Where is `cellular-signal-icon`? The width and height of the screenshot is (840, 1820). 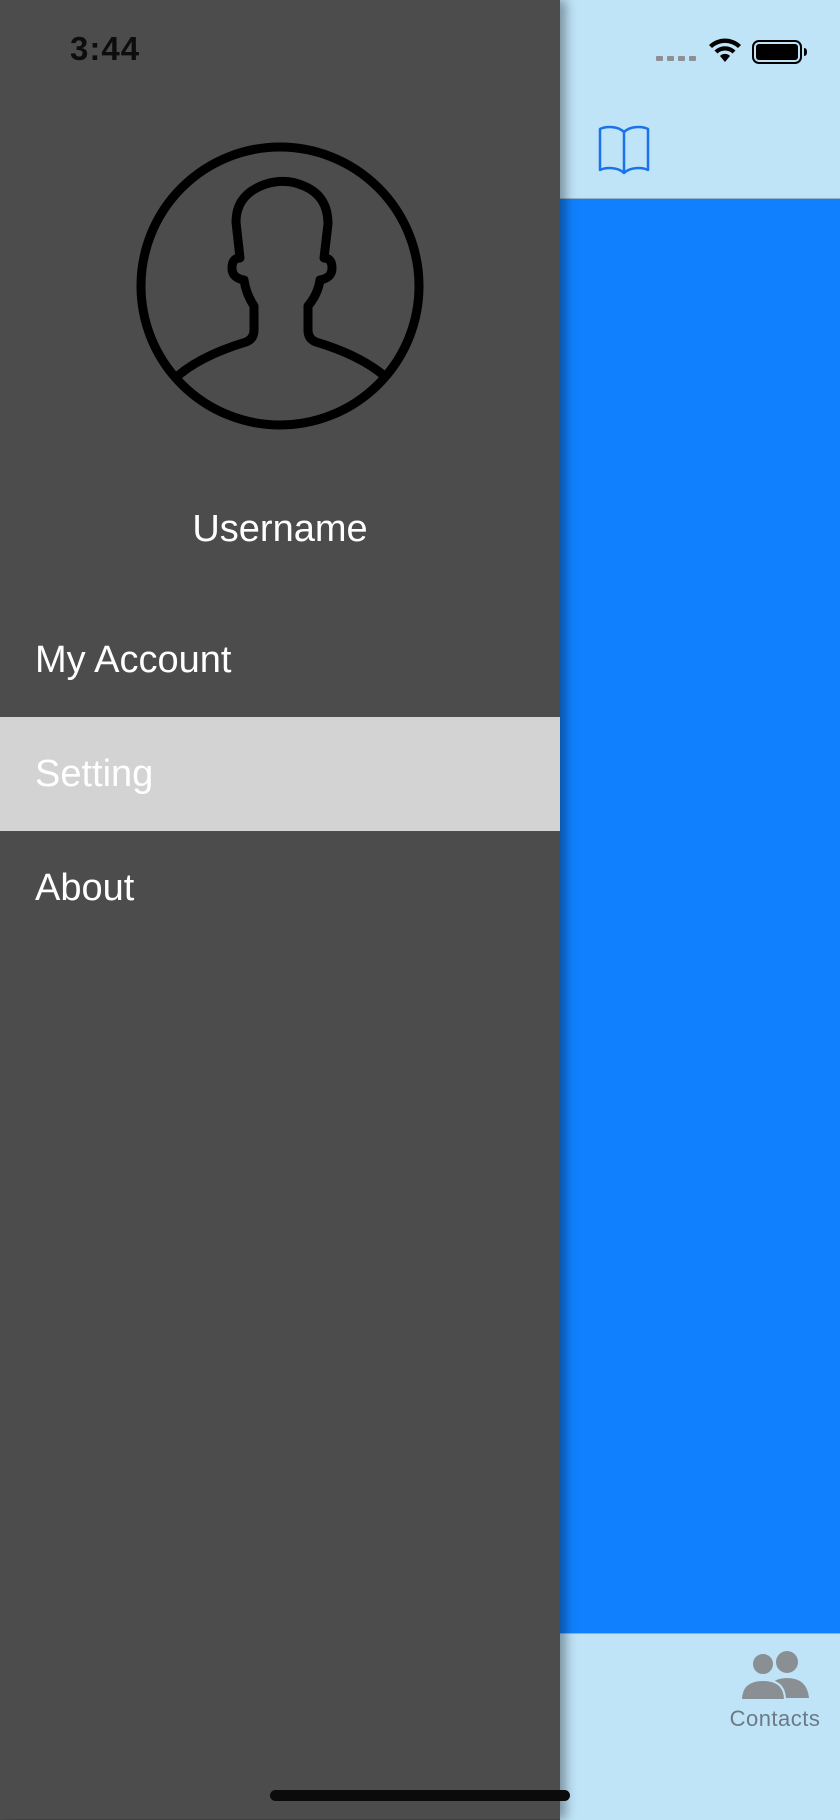 cellular-signal-icon is located at coordinates (676, 58).